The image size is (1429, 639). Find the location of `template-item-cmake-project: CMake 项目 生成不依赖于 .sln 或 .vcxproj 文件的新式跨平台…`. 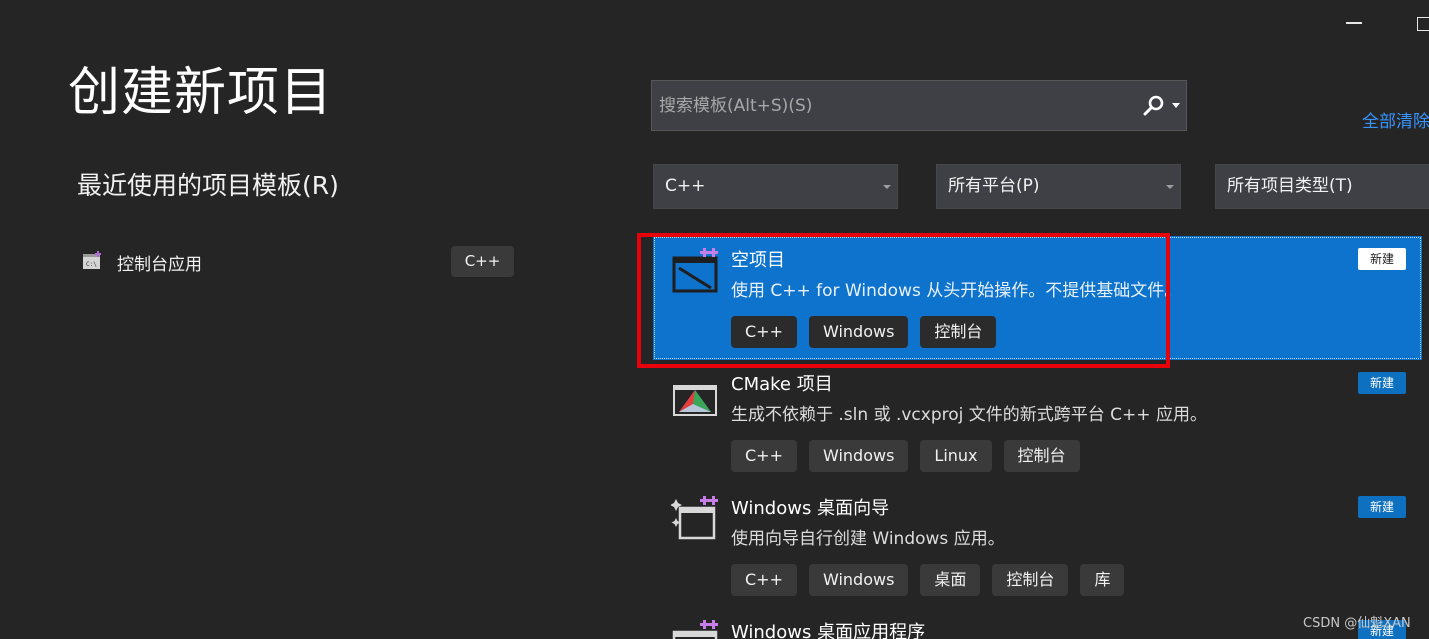

template-item-cmake-project: CMake 项目 生成不依赖于 .sln 或 .vcxproj 文件的新式跨平台… is located at coordinates (1037, 422).